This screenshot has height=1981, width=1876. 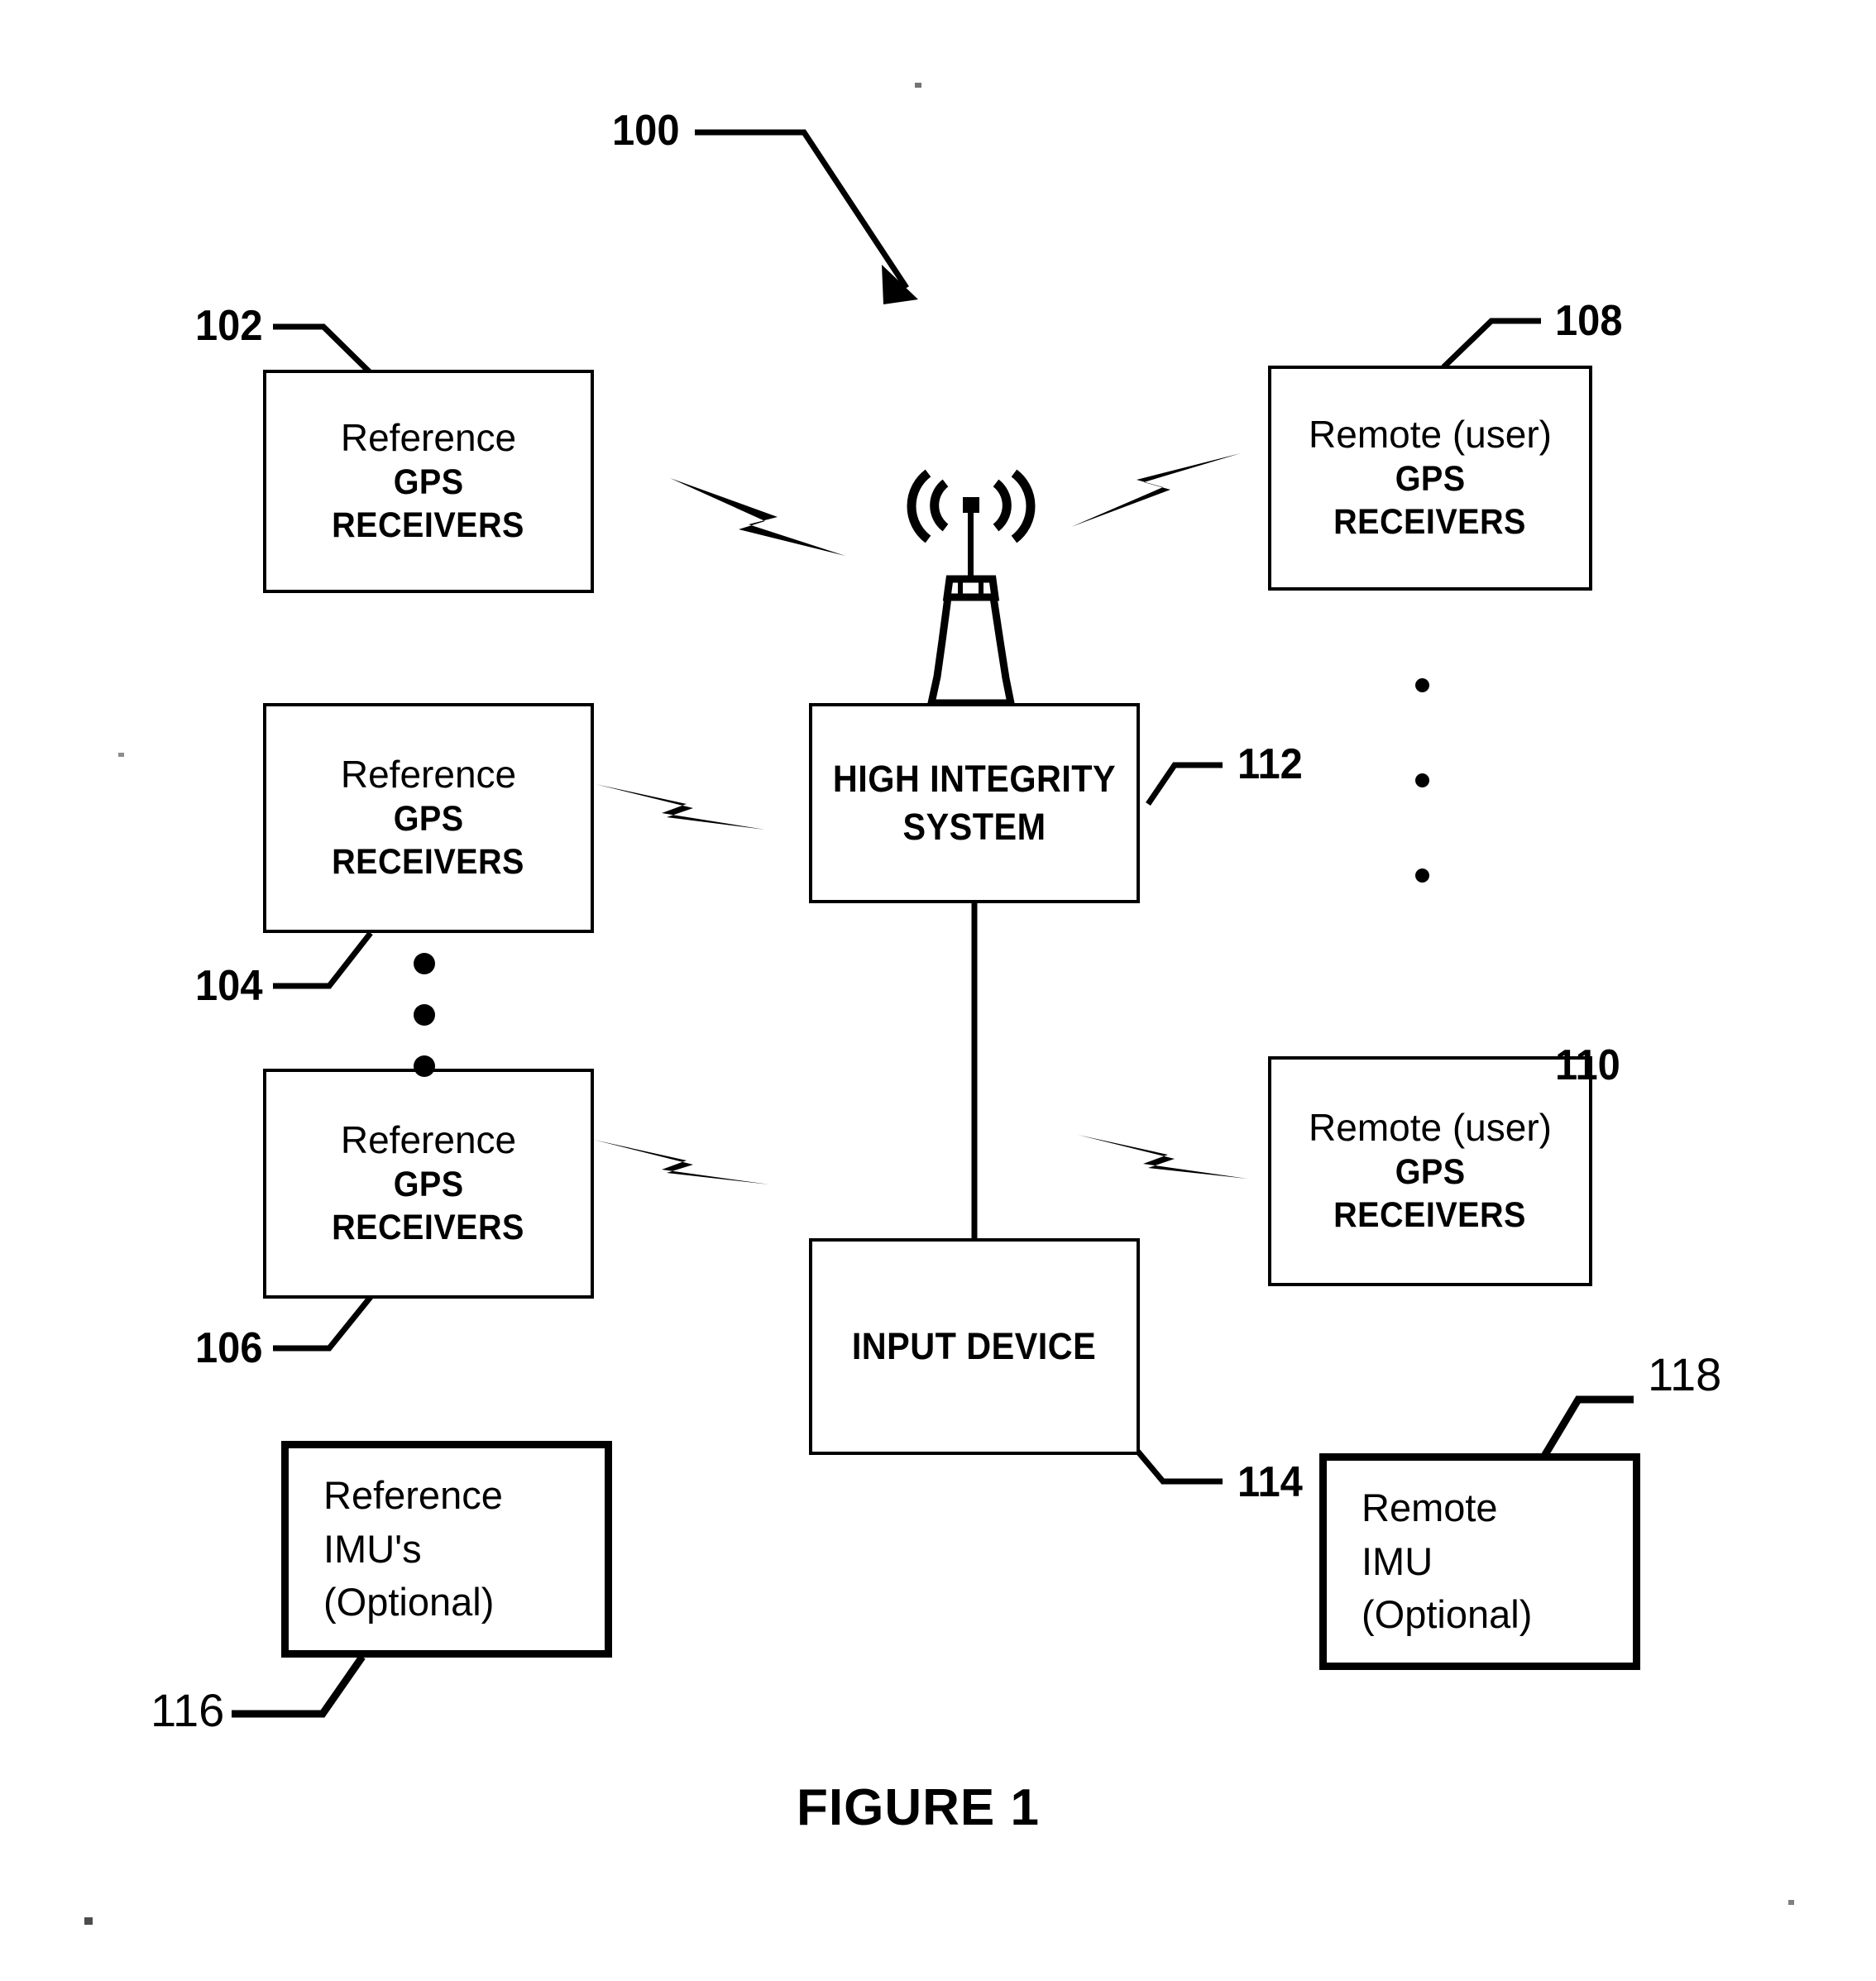 What do you see at coordinates (974, 779) in the screenshot?
I see `box-line-1: HIGH INTEGRITY` at bounding box center [974, 779].